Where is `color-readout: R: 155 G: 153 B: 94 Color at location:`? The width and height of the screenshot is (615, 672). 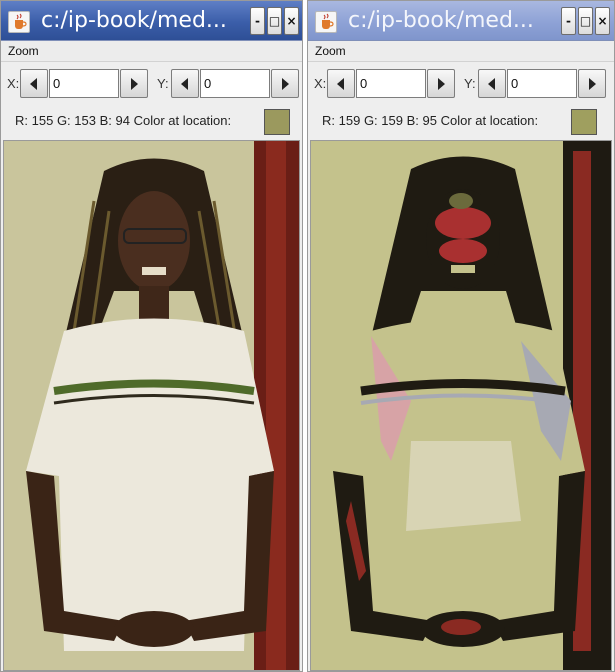
color-readout: R: 155 G: 153 B: 94 Color at location: is located at coordinates (151, 121).